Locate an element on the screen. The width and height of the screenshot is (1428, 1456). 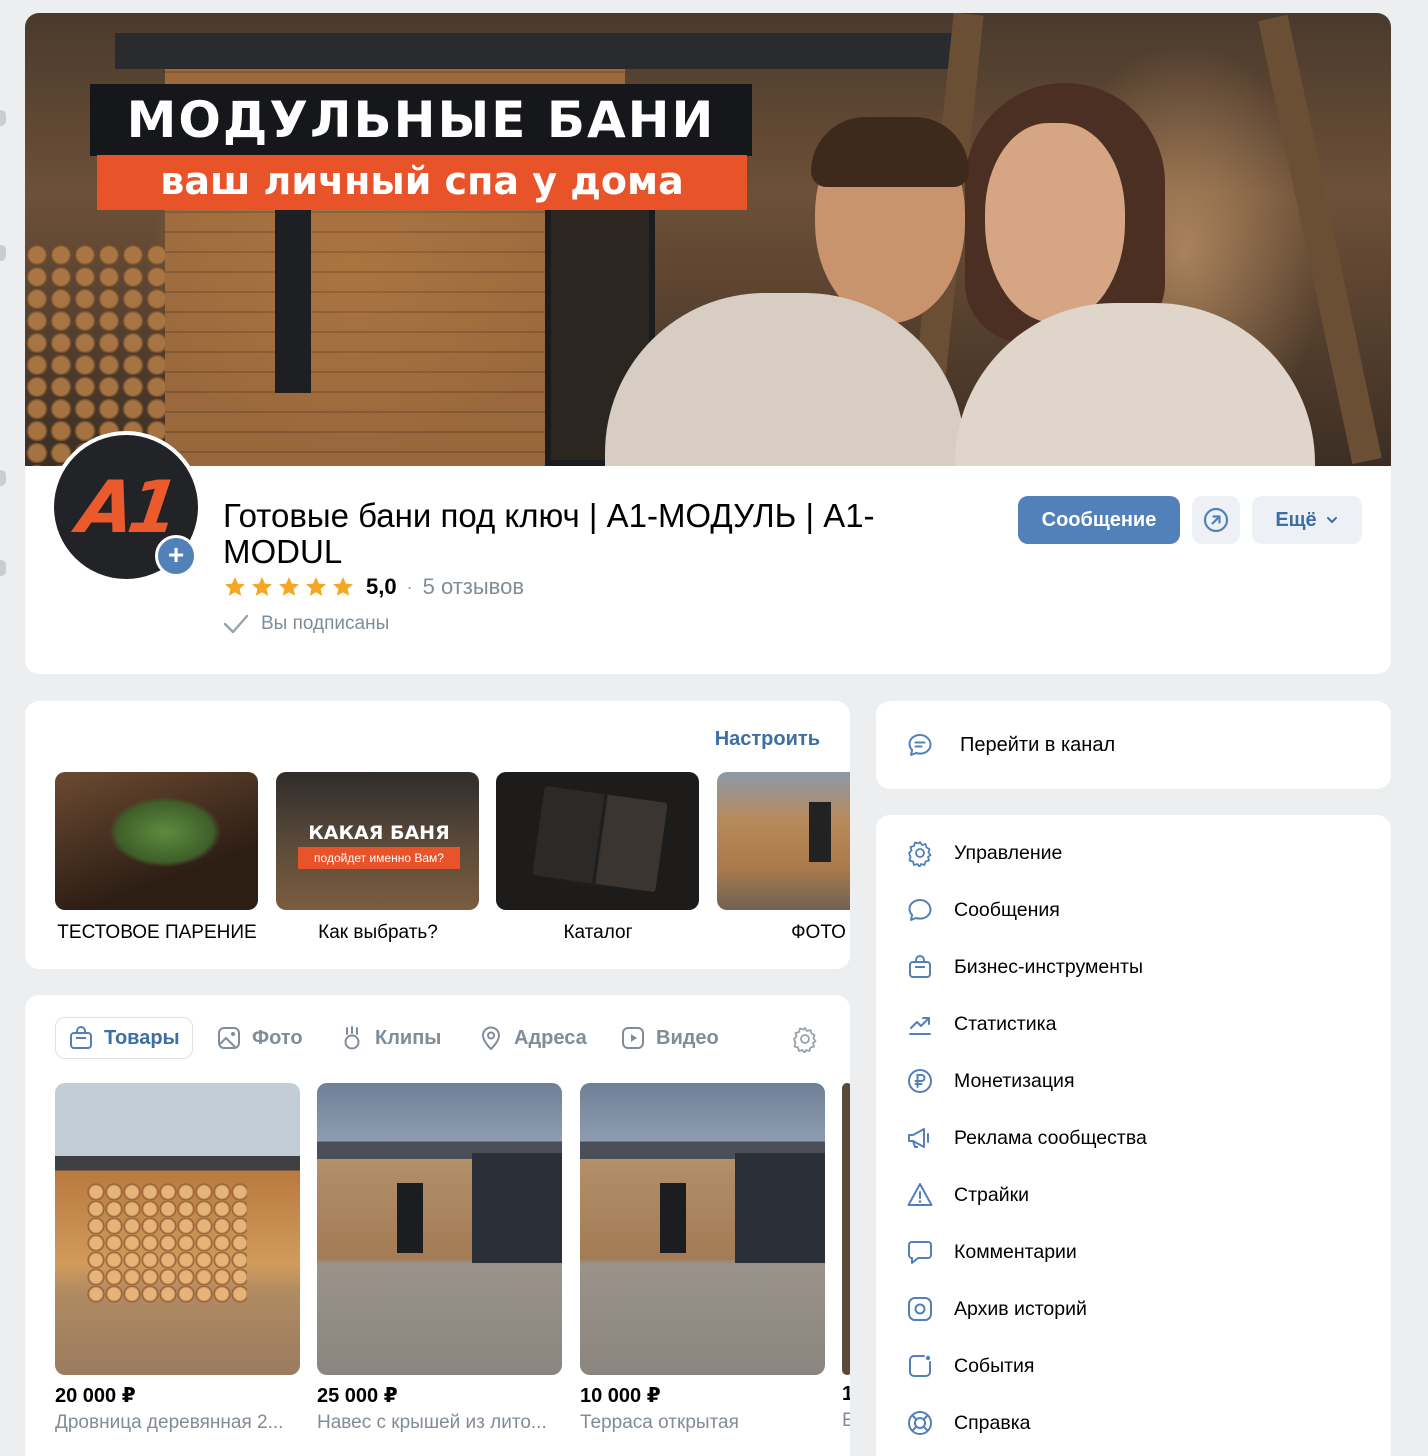
share-button is located at coordinates (1216, 520).